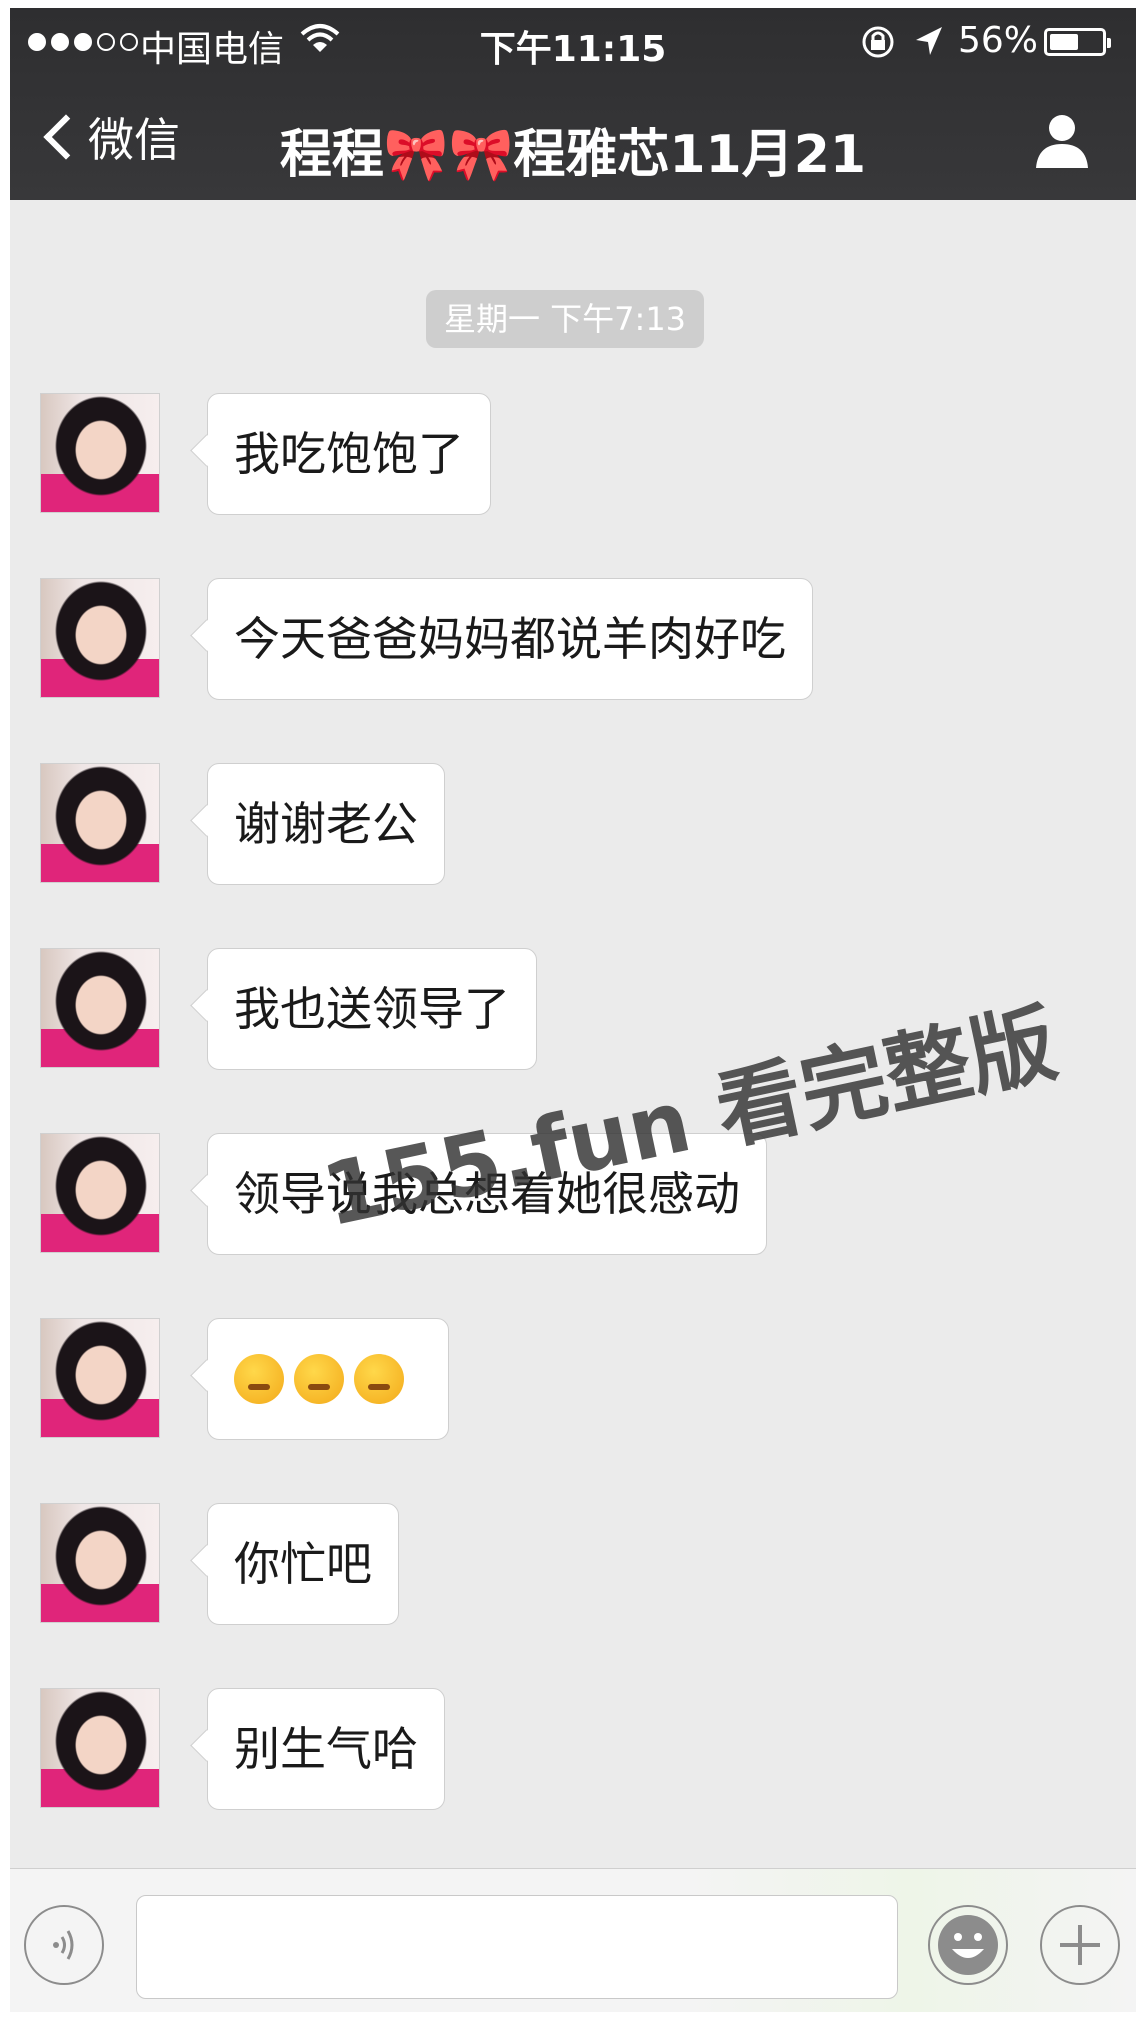 This screenshot has height=2021, width=1145. I want to click on top-bar: 中国电信 下午11:15 56% 微信 程程🎀🎀程雅芯11月21, so click(573, 104).